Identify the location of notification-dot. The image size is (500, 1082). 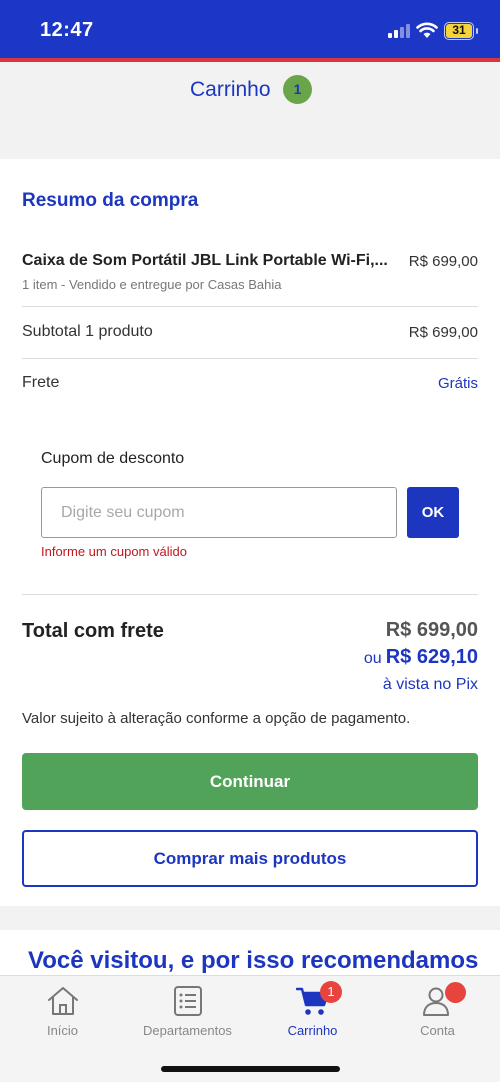
(455, 992).